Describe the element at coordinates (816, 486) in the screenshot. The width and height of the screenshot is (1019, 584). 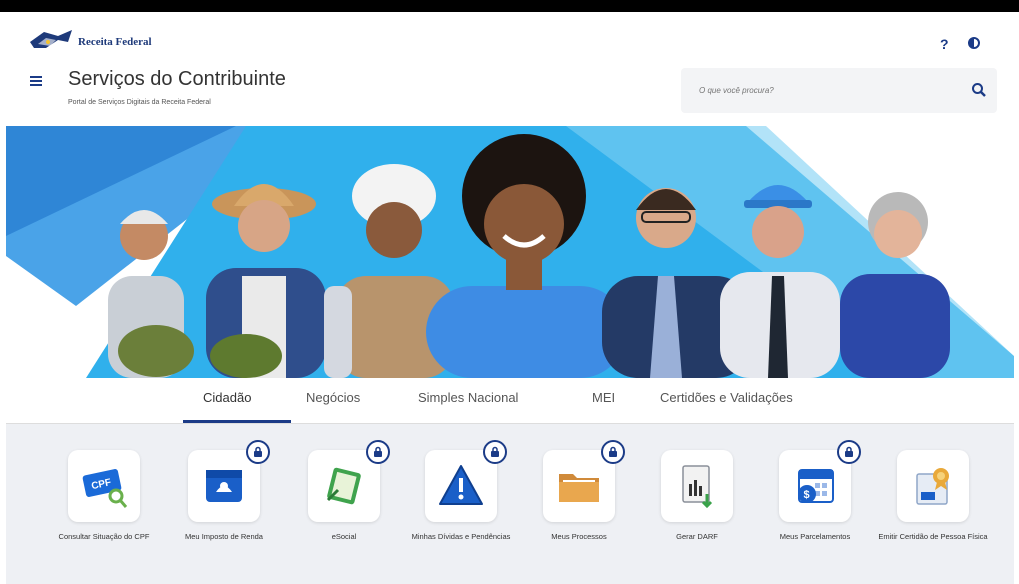
I see `calendar-payment-icon: $` at that location.